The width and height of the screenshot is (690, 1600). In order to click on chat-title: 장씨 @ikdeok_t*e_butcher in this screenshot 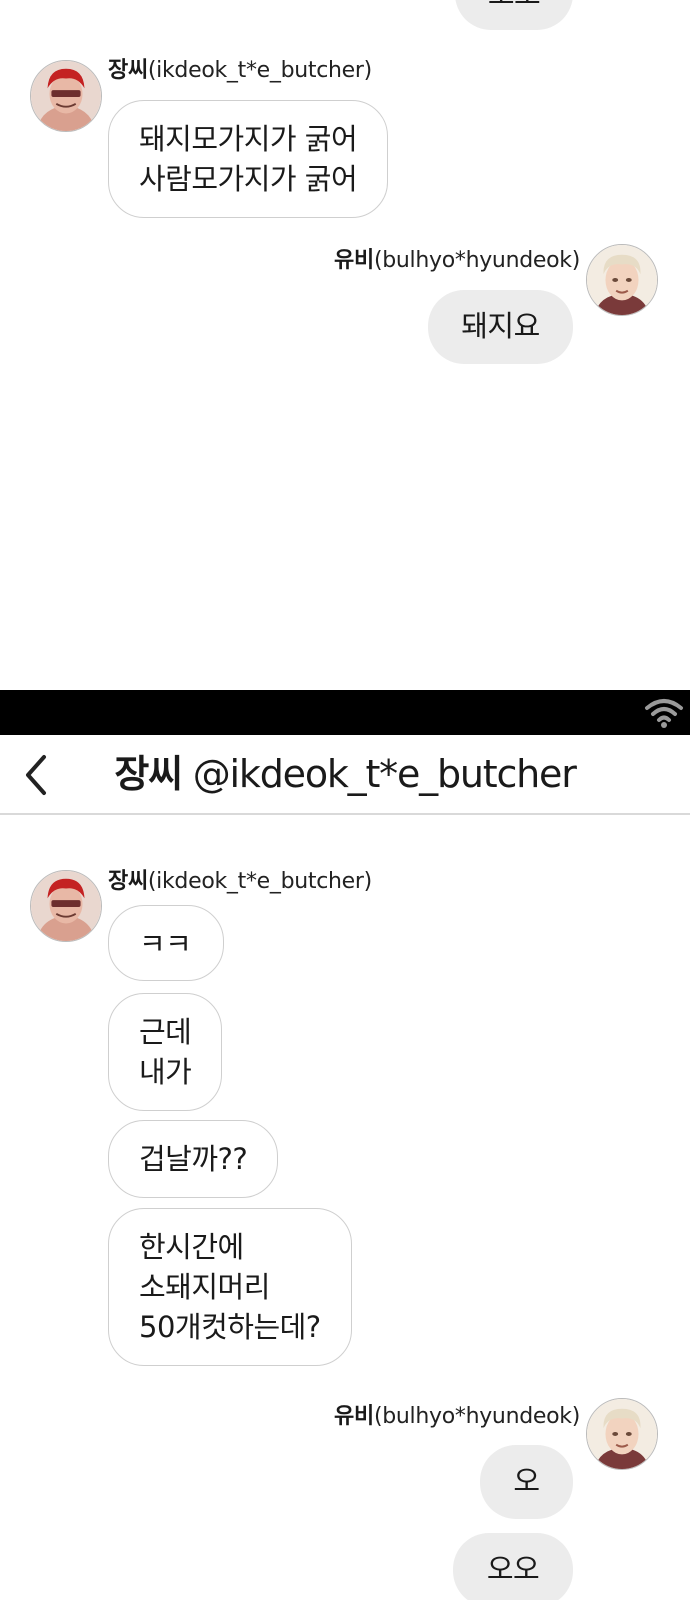, I will do `click(345, 774)`.